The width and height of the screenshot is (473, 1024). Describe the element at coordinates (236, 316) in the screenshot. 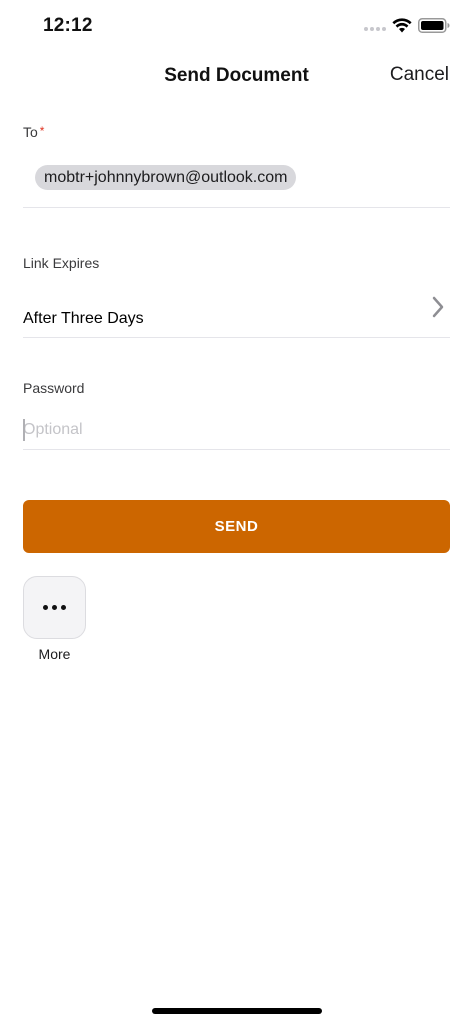

I see `link-expires-selector: After Three Days` at that location.